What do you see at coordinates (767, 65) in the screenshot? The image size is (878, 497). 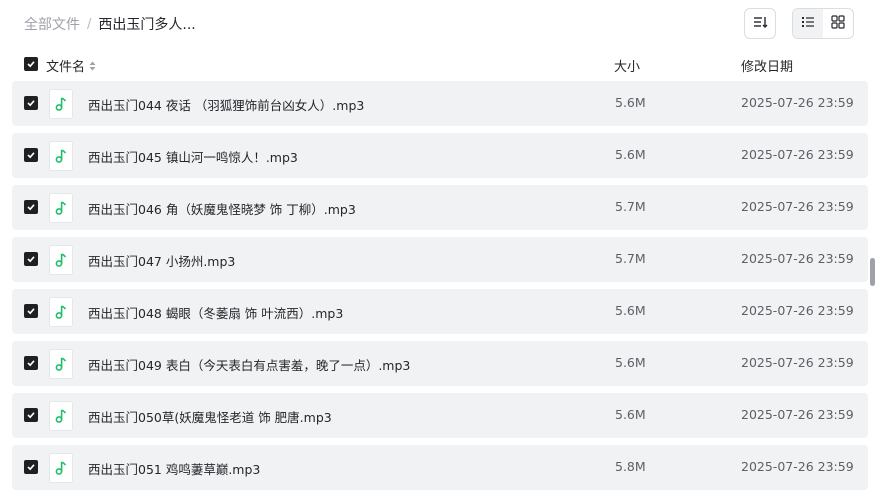 I see `column-header-date: 修改日期` at bounding box center [767, 65].